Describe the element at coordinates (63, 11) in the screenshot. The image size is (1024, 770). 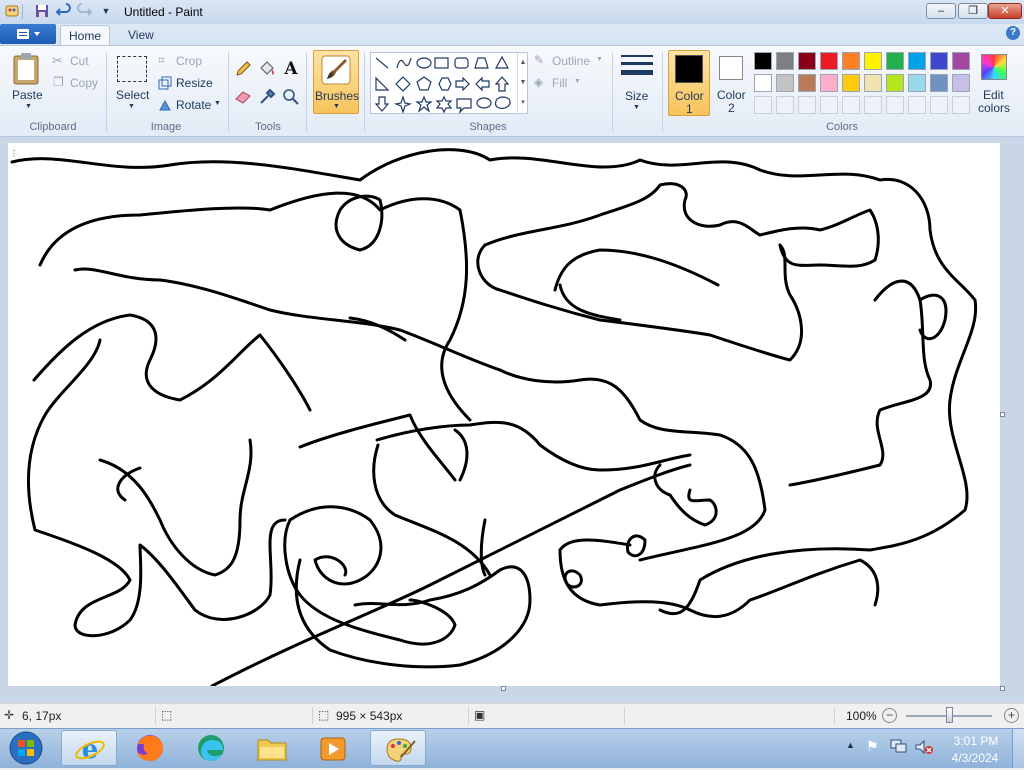
I see `undo-icon` at that location.